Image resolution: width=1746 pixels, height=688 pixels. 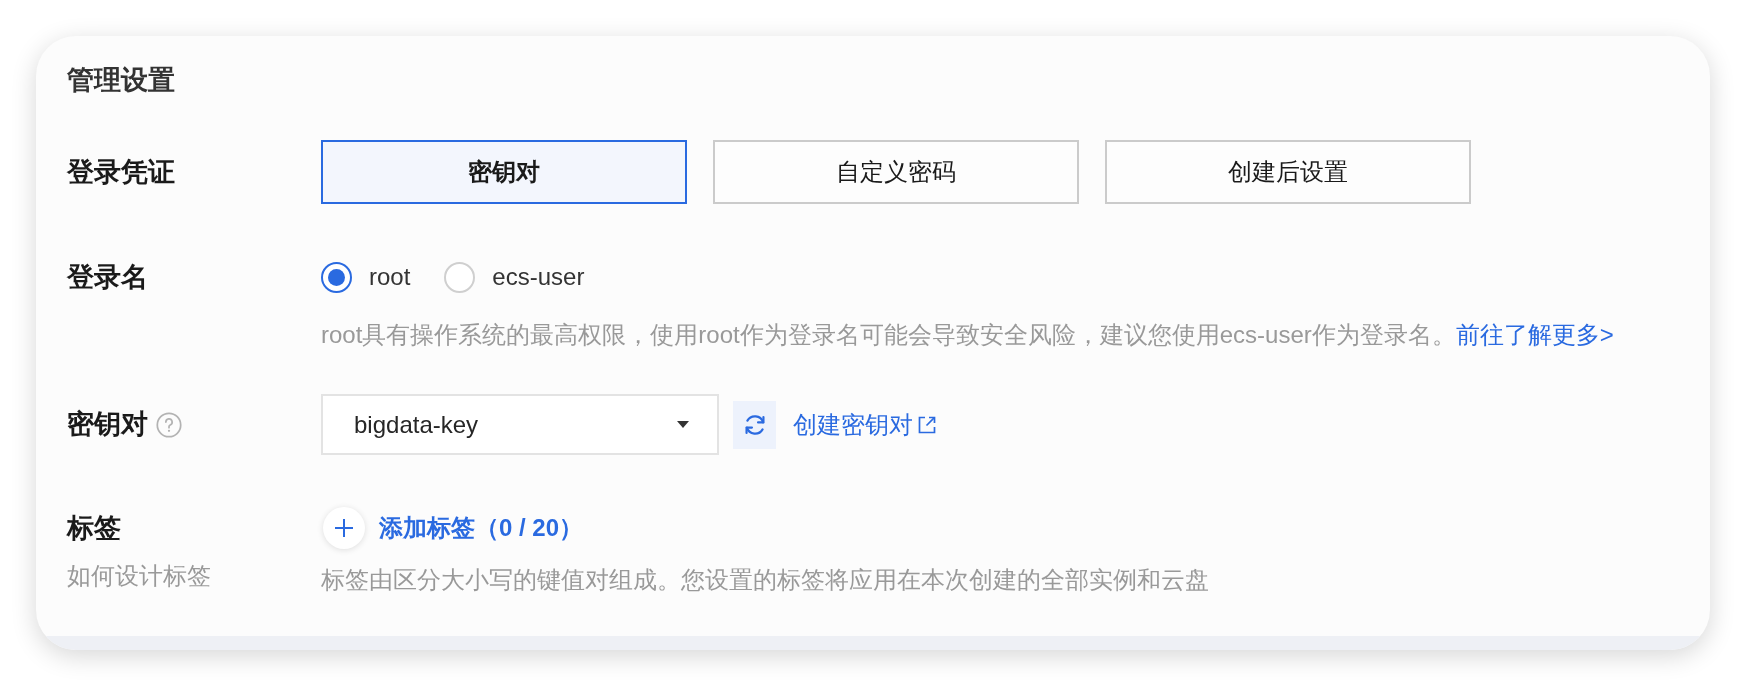 I want to click on section-title: 管理设置, so click(x=121, y=80).